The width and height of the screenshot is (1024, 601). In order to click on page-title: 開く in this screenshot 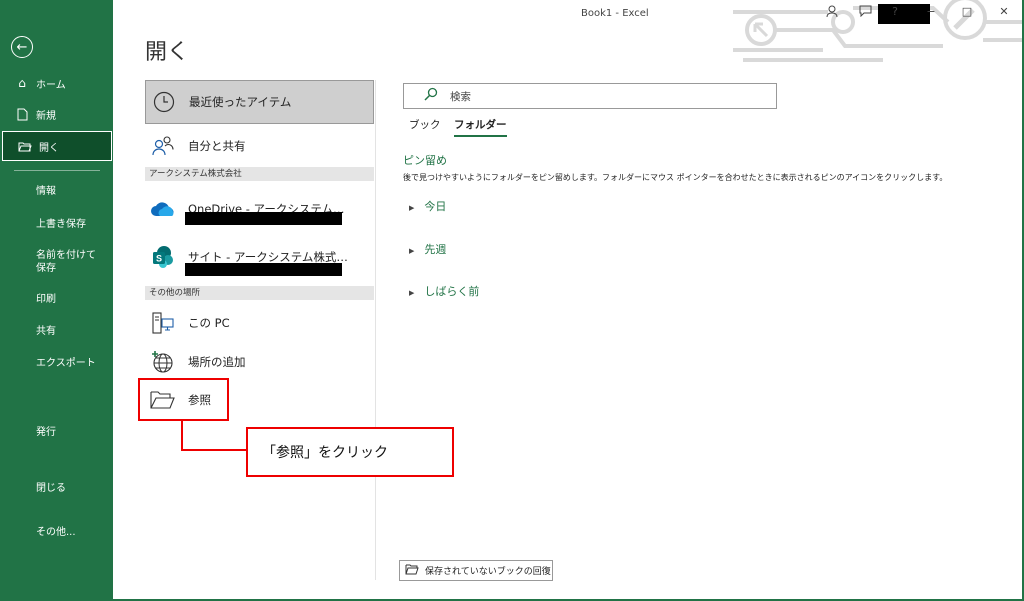, I will do `click(167, 52)`.